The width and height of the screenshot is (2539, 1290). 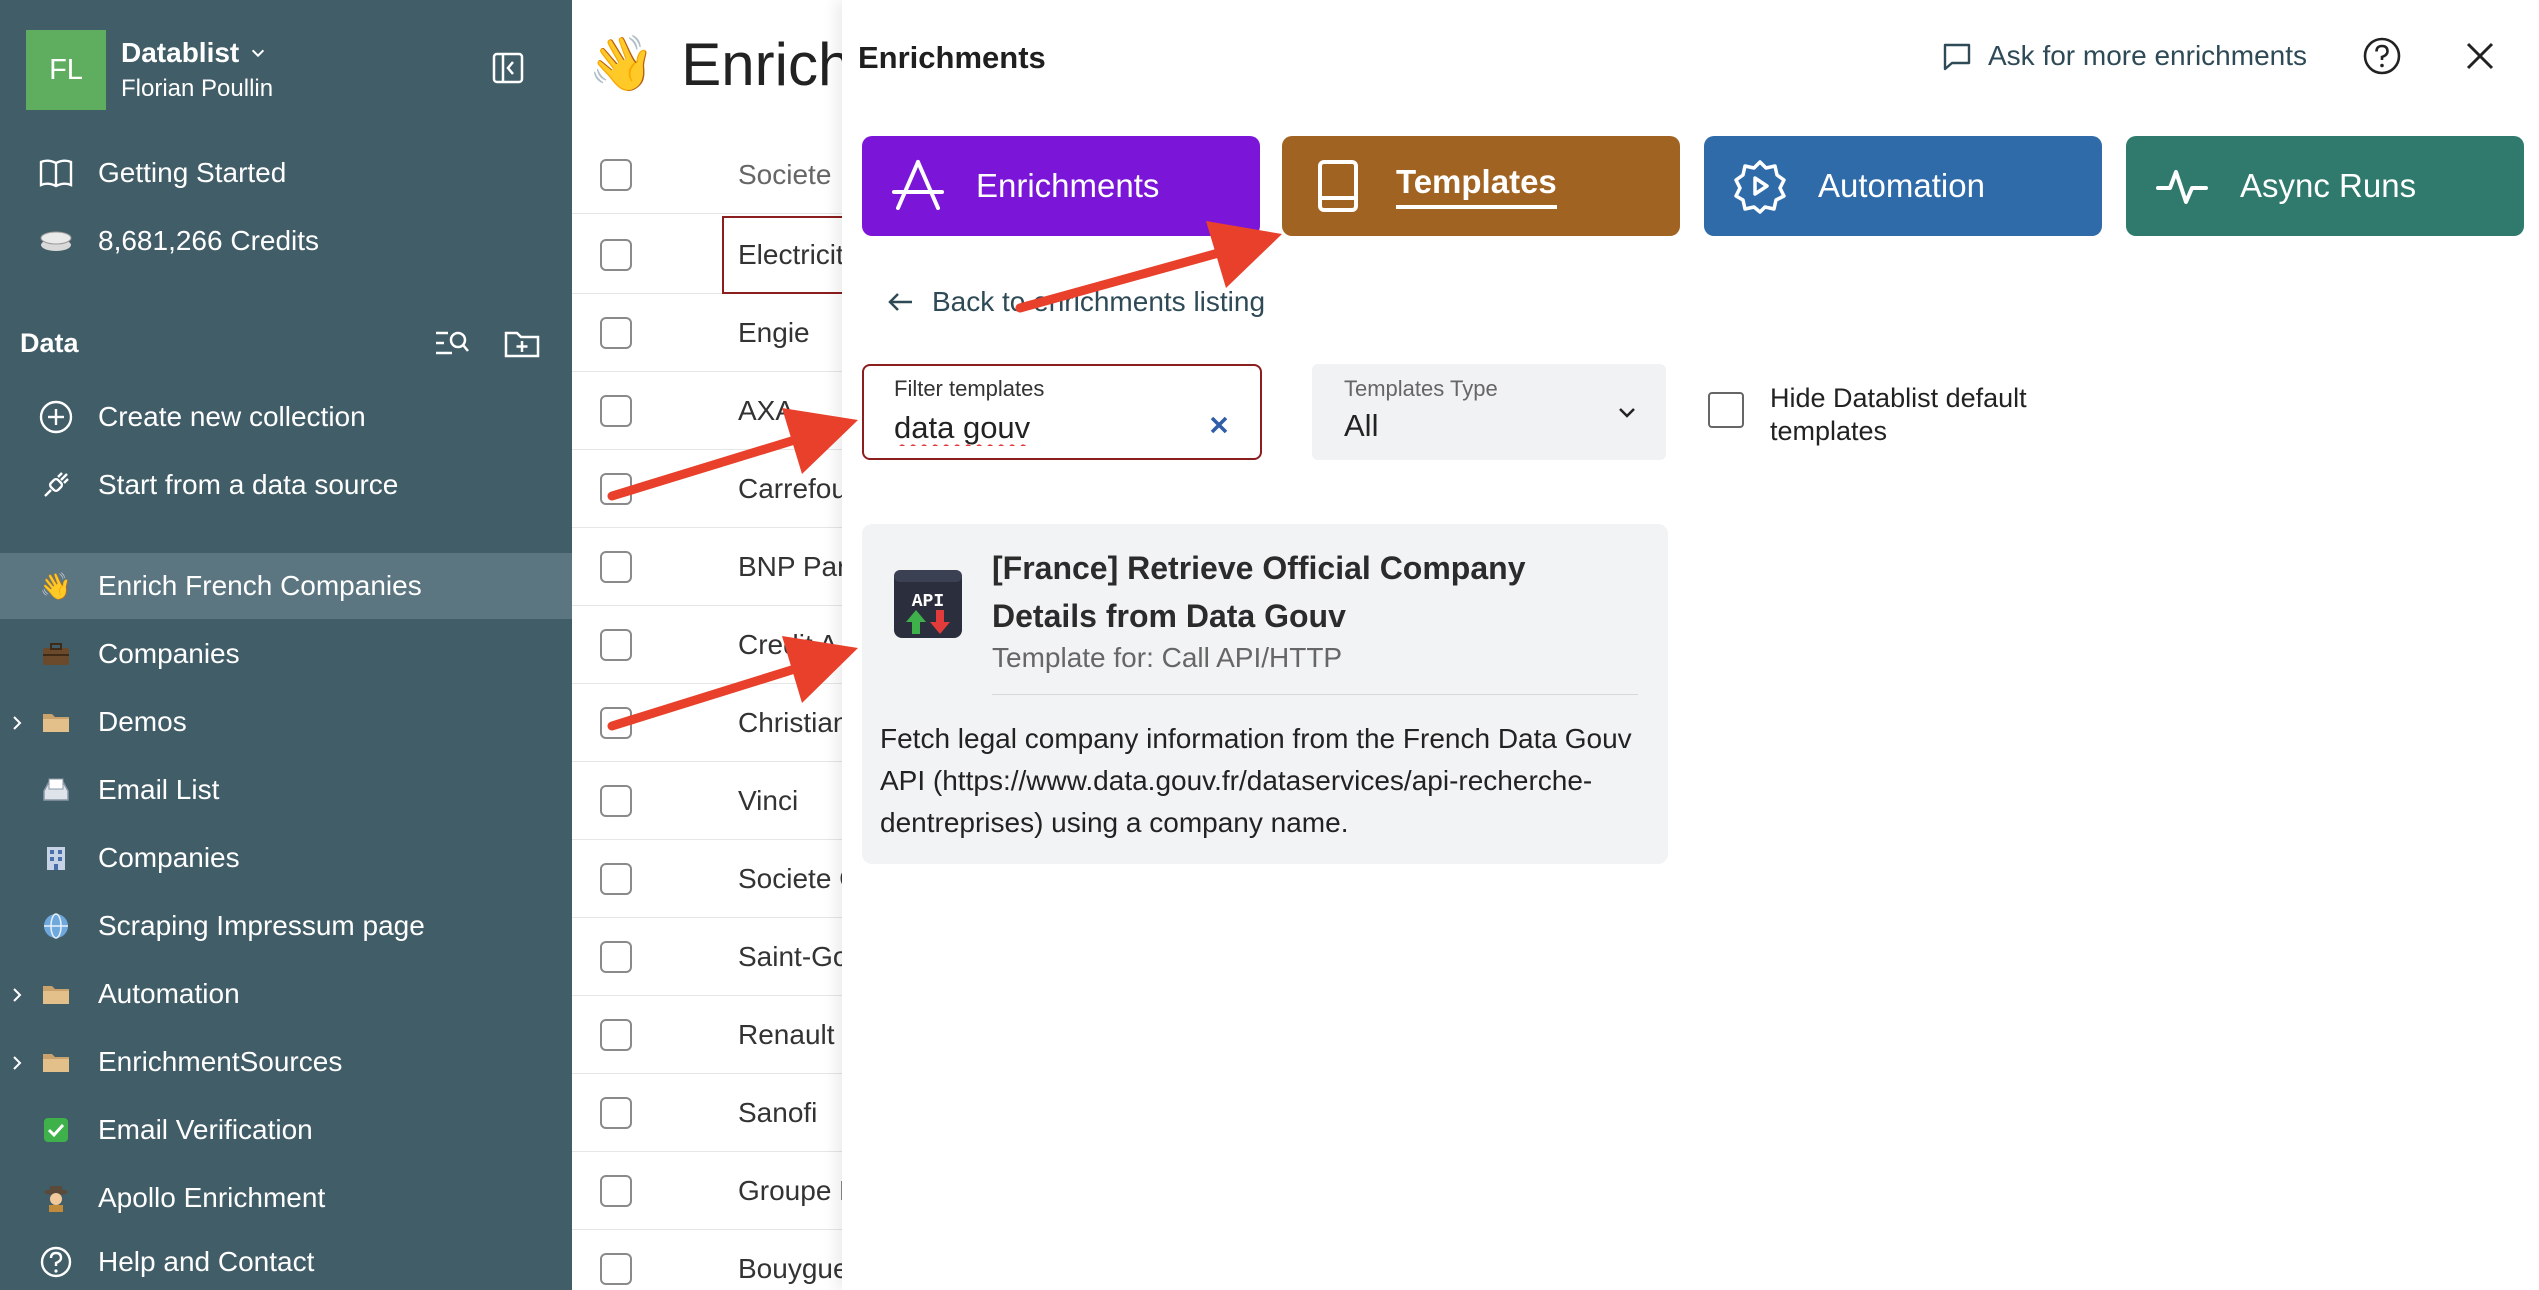 What do you see at coordinates (786, 1035) in the screenshot?
I see `table-cell-societe: Renault` at bounding box center [786, 1035].